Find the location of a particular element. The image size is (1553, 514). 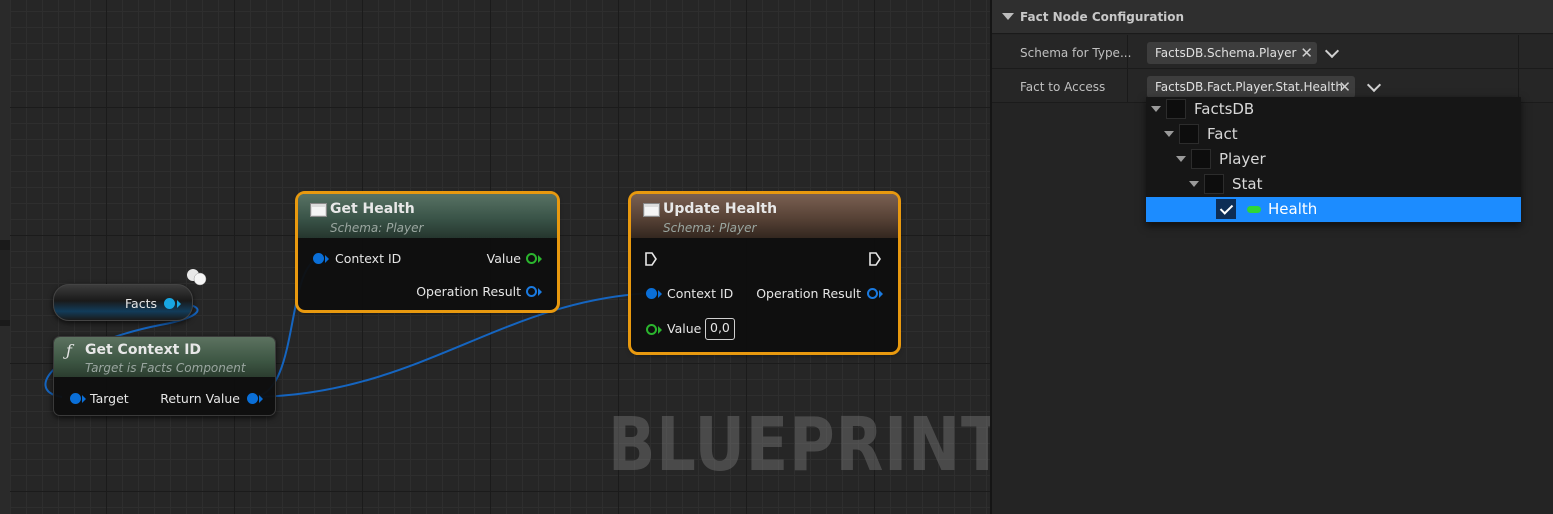

get-health-context-id-label: Context ID is located at coordinates (368, 258).